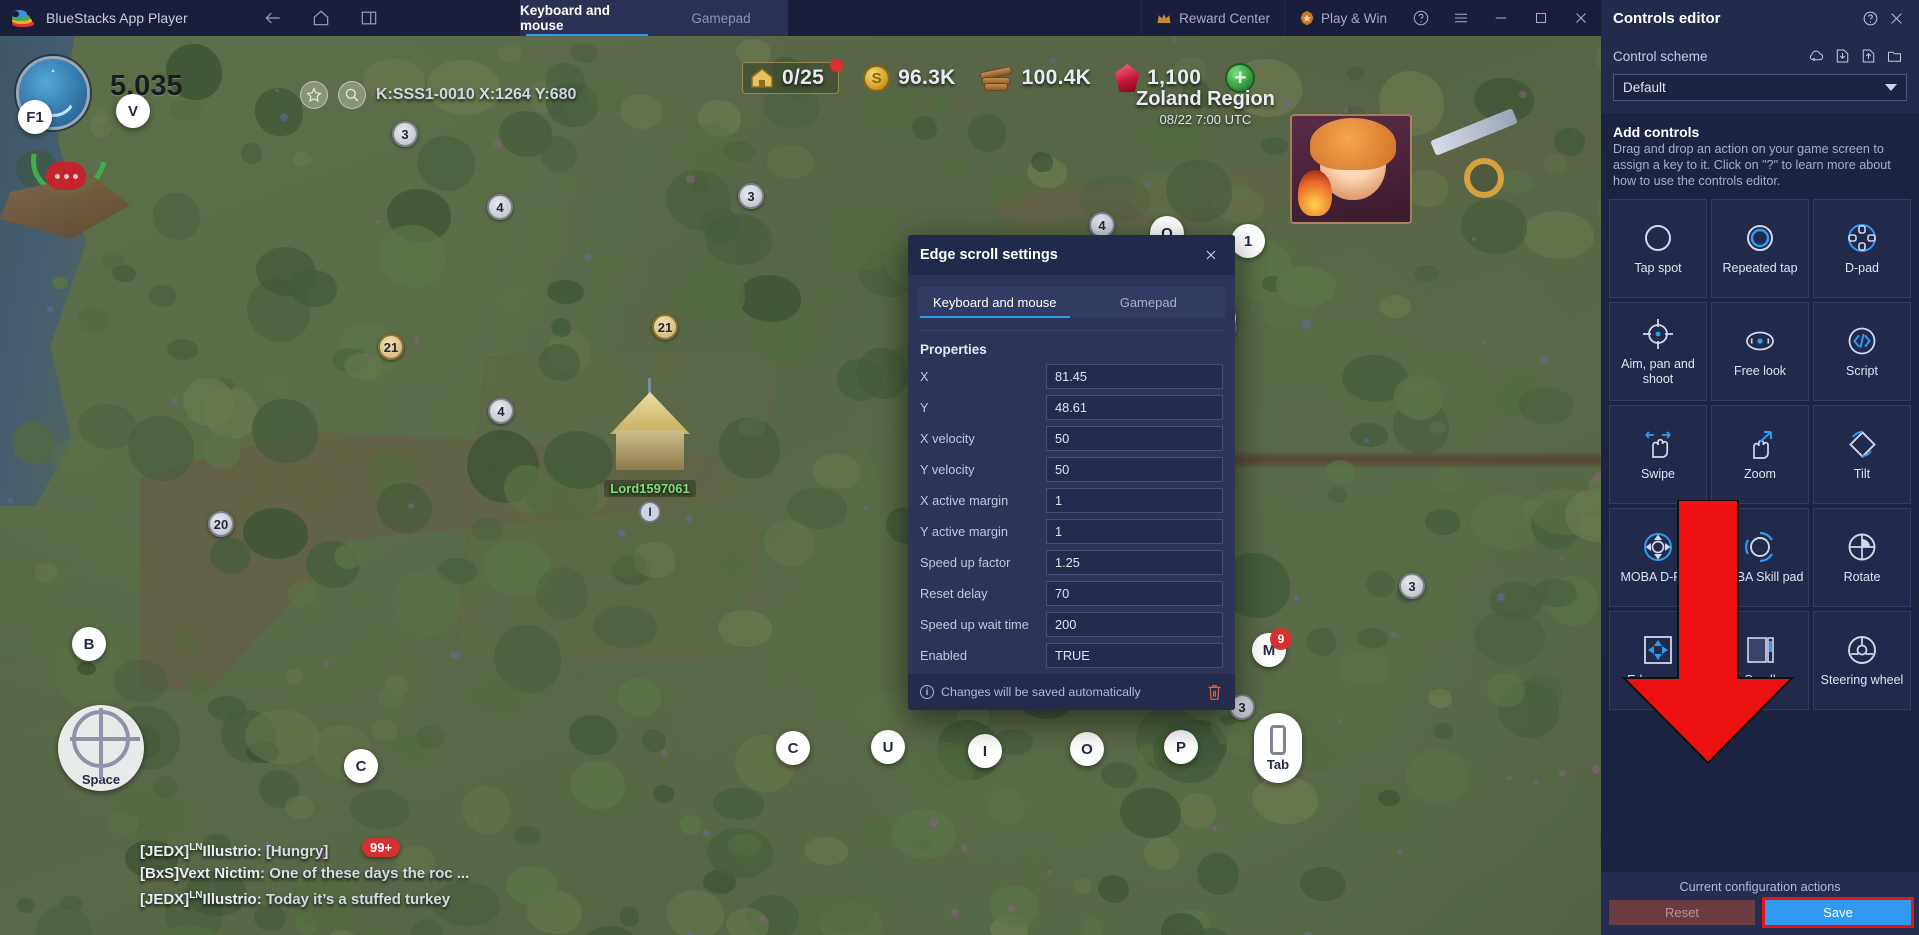 This screenshot has height=935, width=1919. Describe the element at coordinates (721, 18) in the screenshot. I see `tab-gamepad: Gamepad` at that location.